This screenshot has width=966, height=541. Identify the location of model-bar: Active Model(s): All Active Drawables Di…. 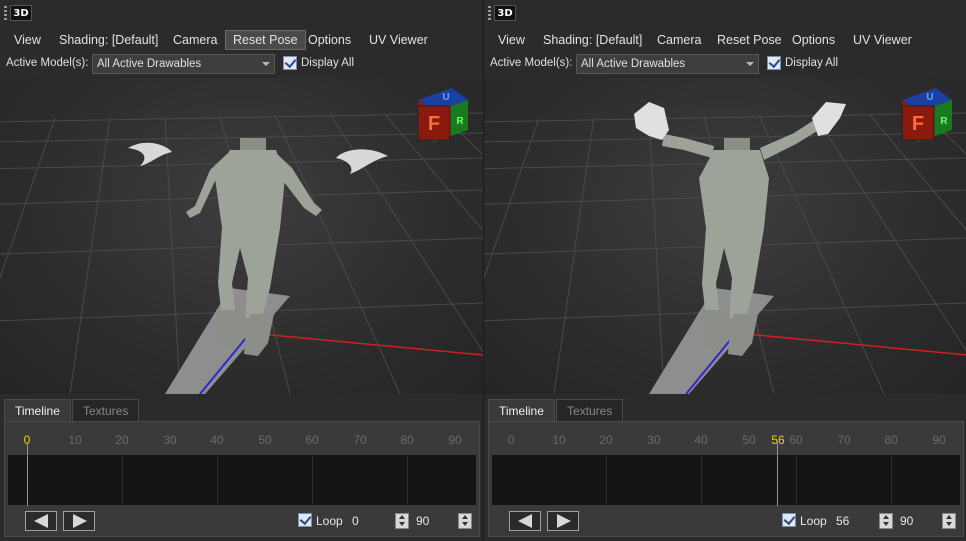
(725, 64).